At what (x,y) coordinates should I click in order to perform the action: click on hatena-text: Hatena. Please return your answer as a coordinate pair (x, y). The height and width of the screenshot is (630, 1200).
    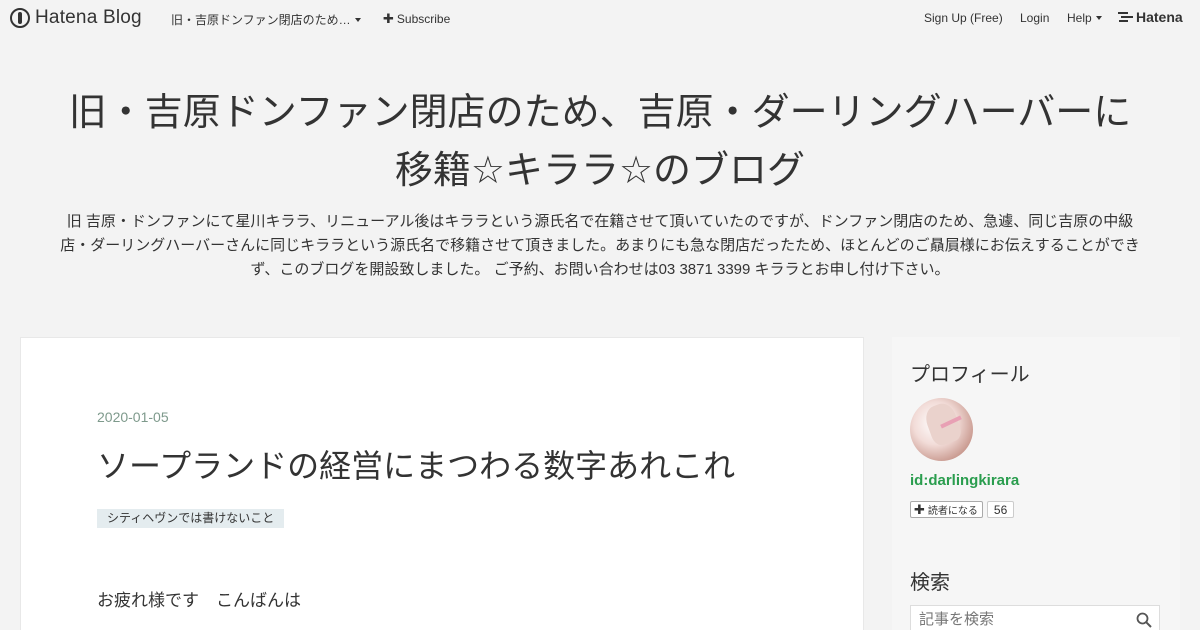
    Looking at the image, I should click on (1159, 17).